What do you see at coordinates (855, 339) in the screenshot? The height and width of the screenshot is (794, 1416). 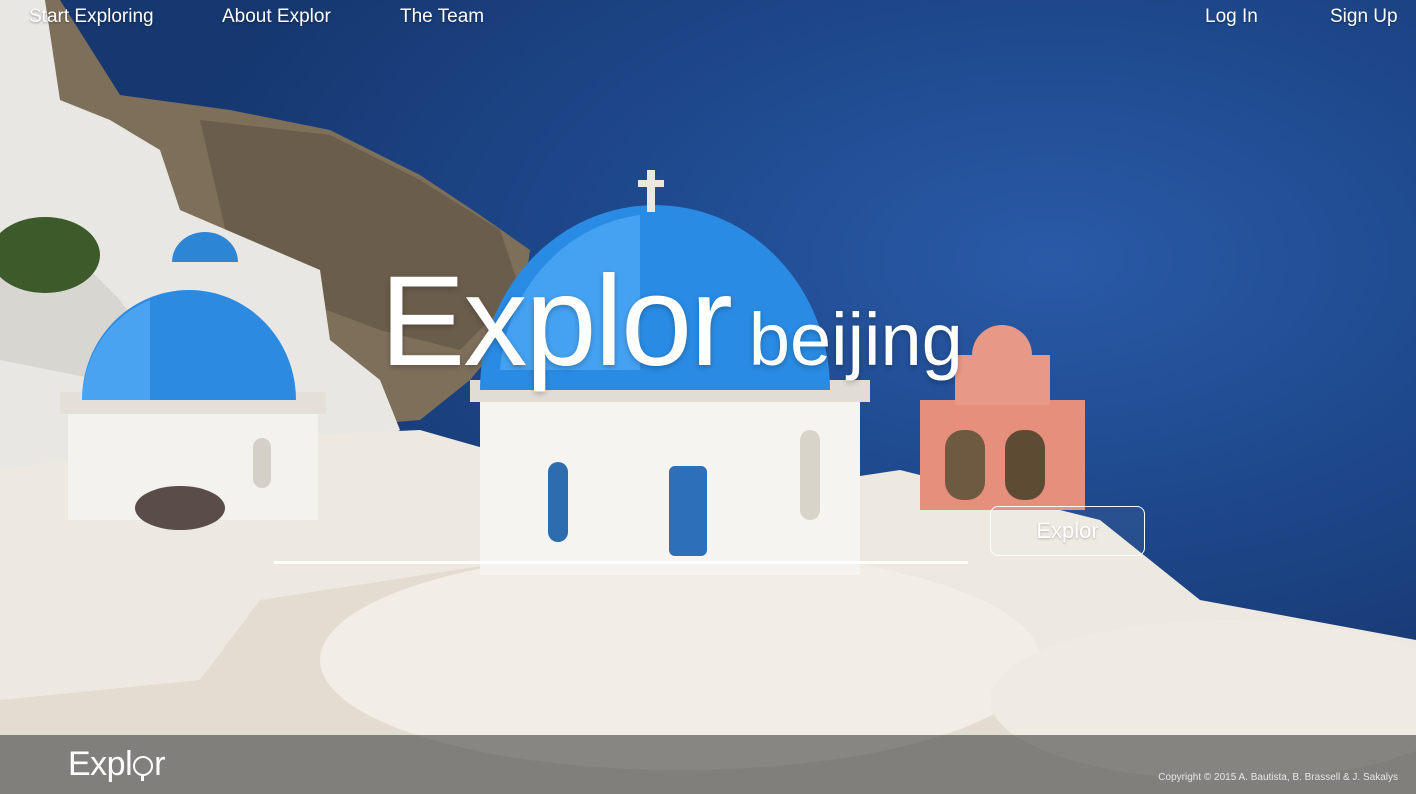 I see `city-name: beijing` at bounding box center [855, 339].